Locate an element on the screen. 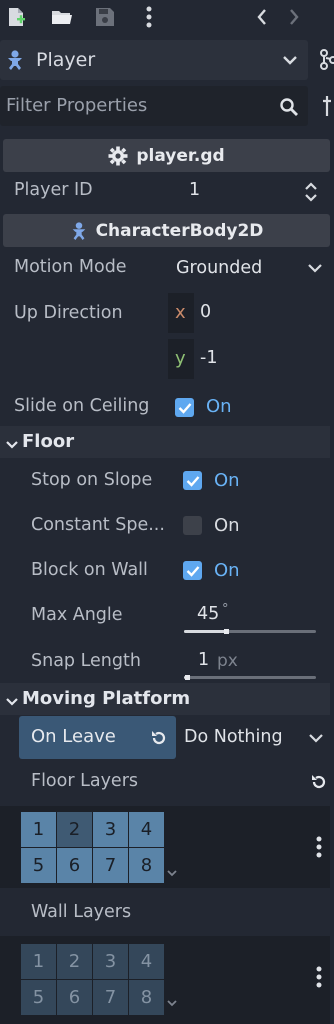  history-forward-icon is located at coordinates (294, 17).